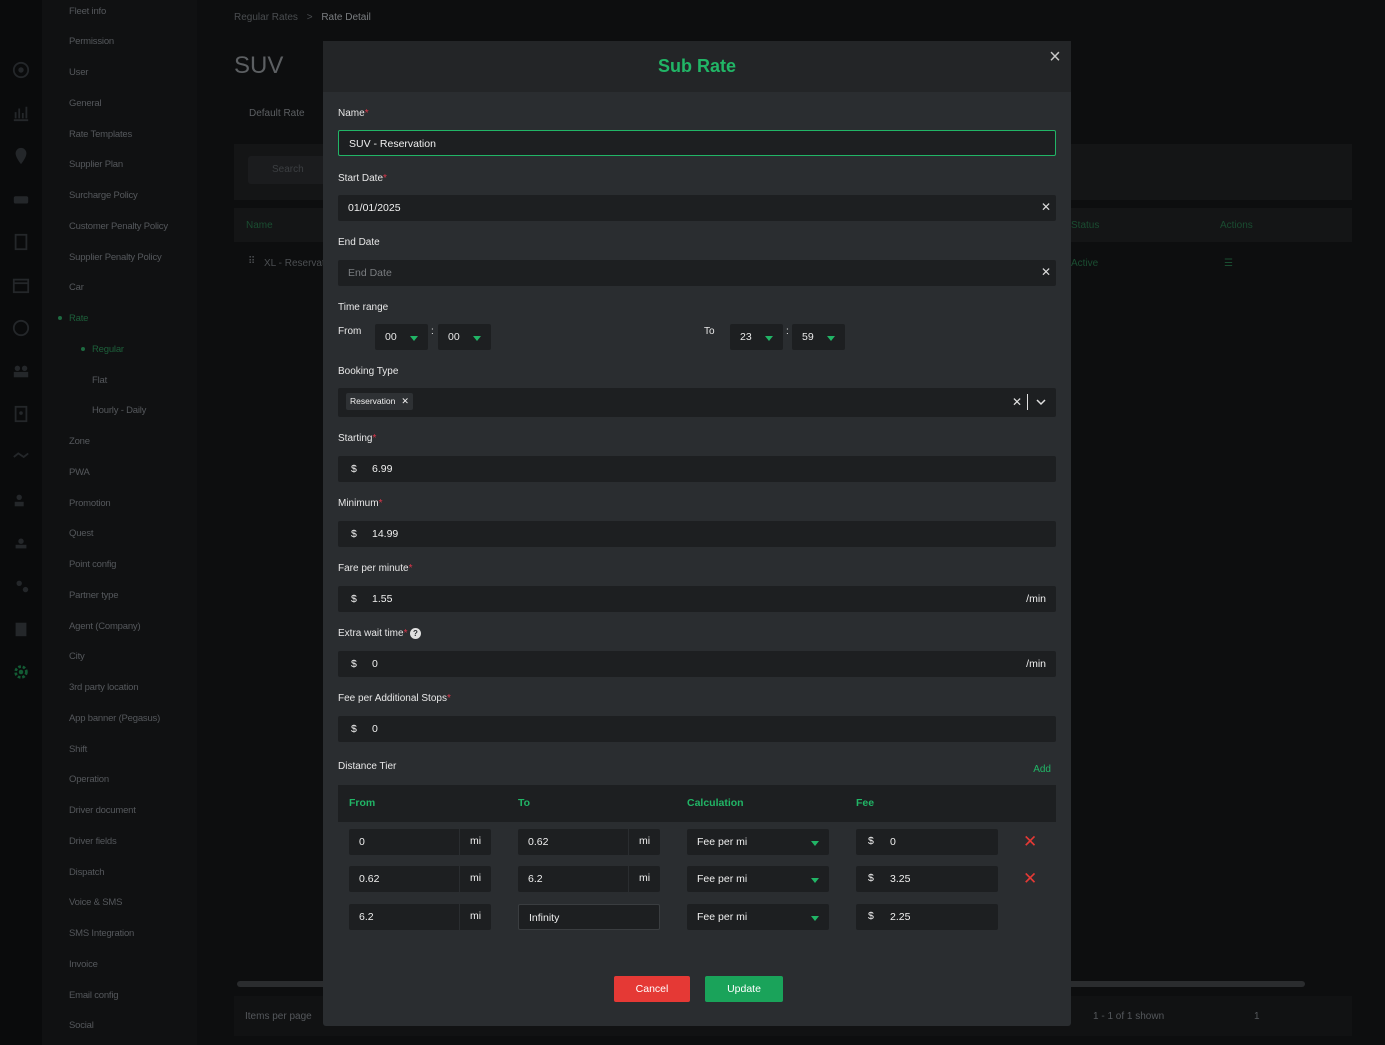 Image resolution: width=1385 pixels, height=1045 pixels. What do you see at coordinates (83, 964) in the screenshot?
I see `sidebar-item-invoice: Invoice` at bounding box center [83, 964].